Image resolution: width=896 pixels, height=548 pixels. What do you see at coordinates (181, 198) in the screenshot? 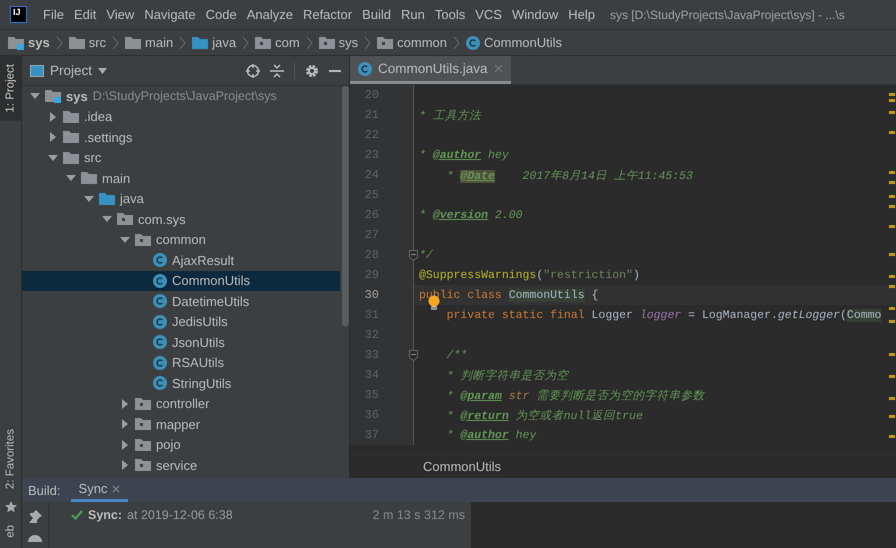
I see `tree-row: java` at bounding box center [181, 198].